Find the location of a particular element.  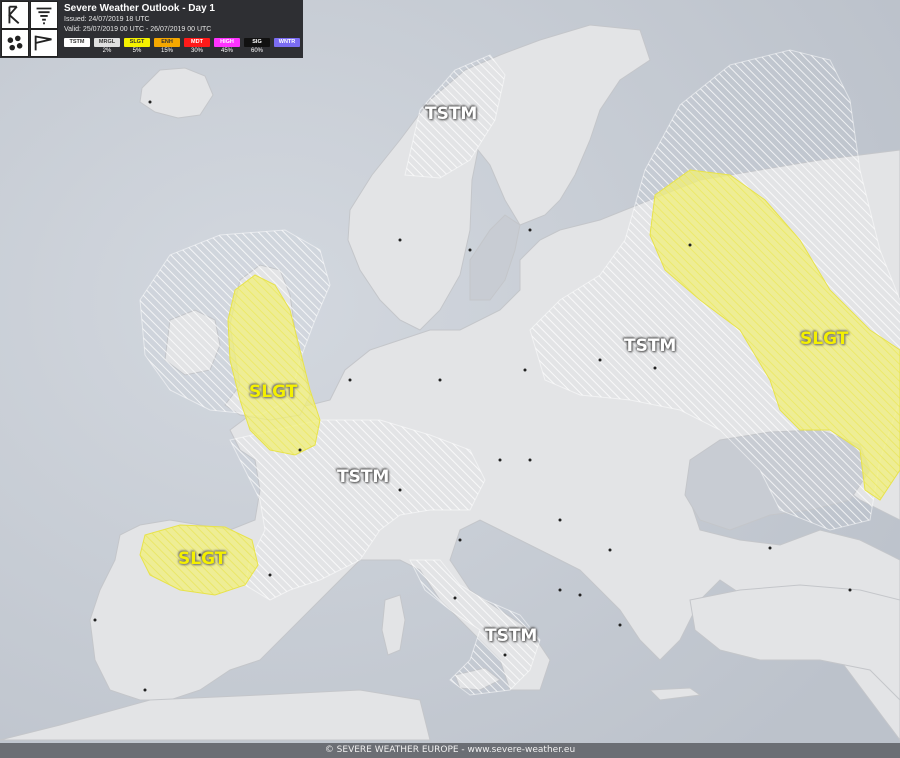

label-tstm-east: TSTM is located at coordinates (650, 346).